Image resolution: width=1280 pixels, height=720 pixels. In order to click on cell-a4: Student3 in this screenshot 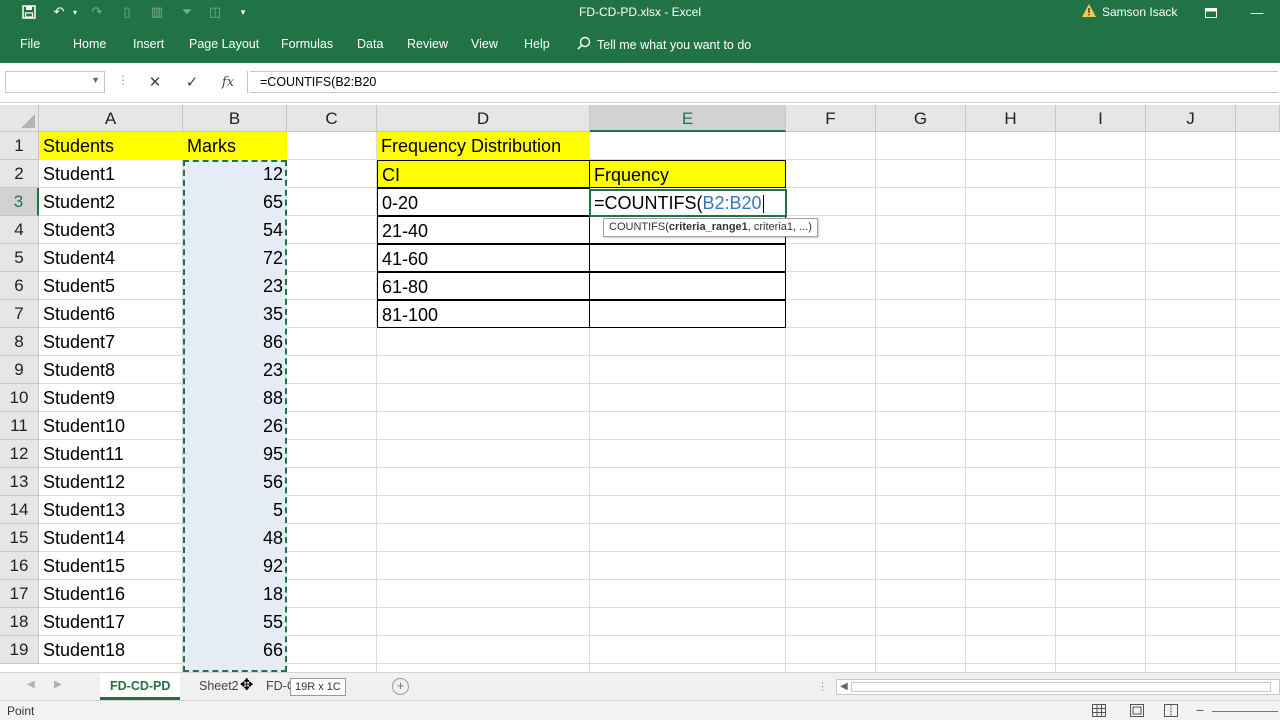, I will do `click(111, 230)`.